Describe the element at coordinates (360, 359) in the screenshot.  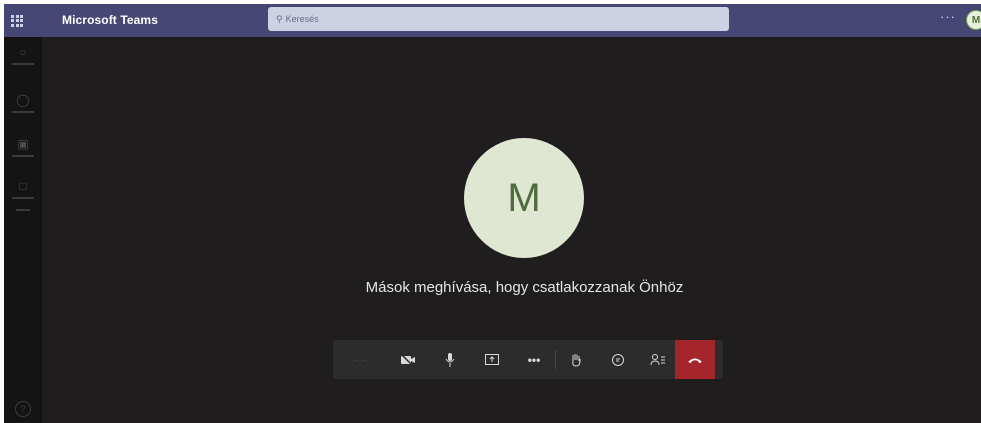
I see `call-timer: ··:··` at that location.